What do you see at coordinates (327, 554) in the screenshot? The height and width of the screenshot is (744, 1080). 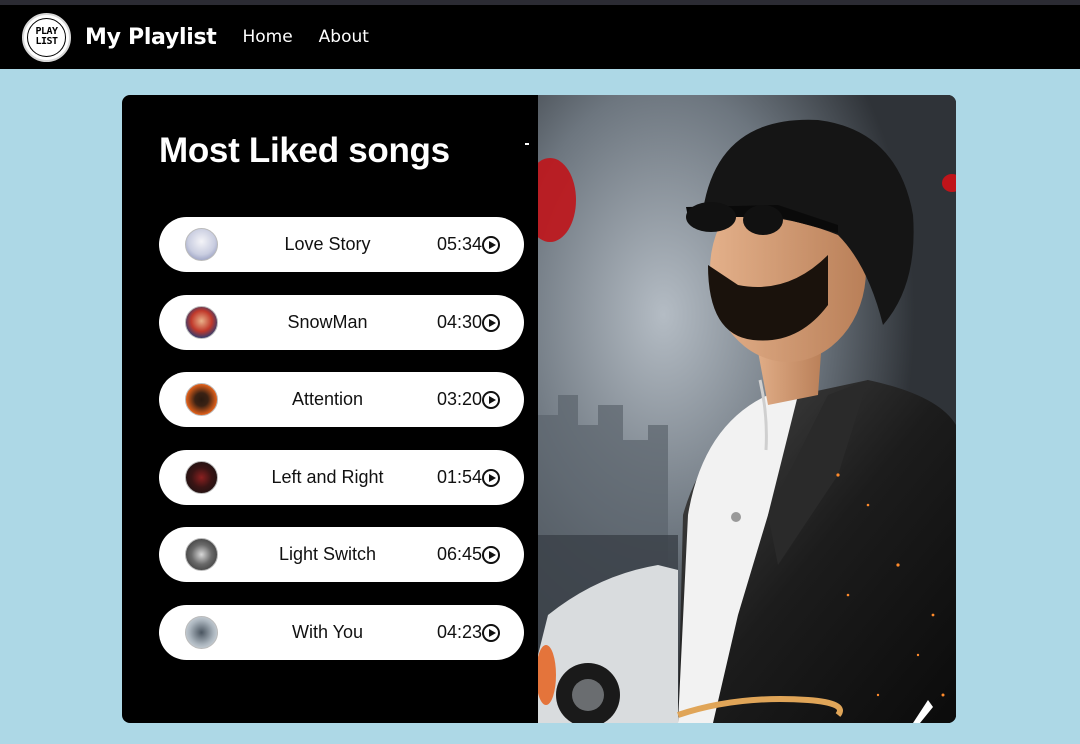 I see `song-title: Light Switch` at bounding box center [327, 554].